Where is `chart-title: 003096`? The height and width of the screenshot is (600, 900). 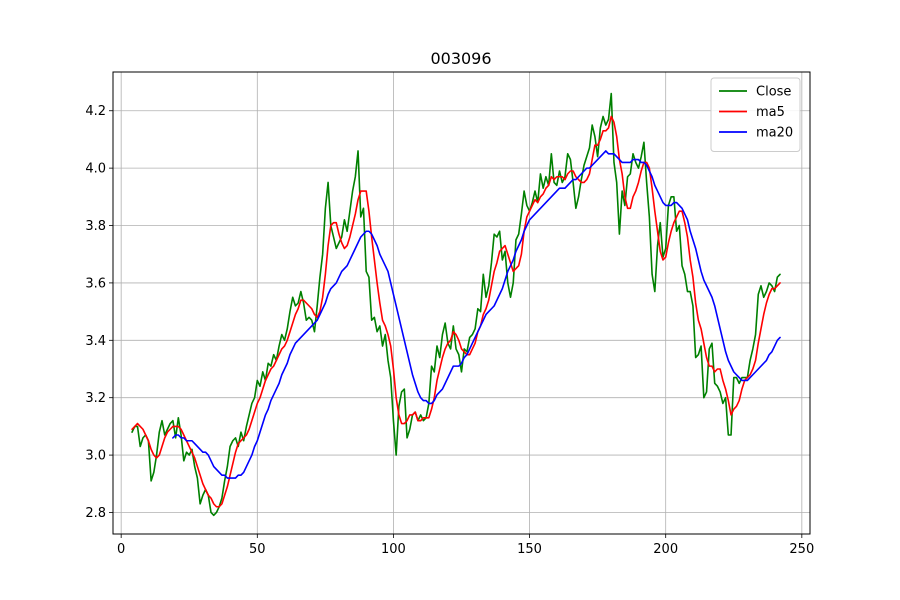
chart-title: 003096 is located at coordinates (460, 58).